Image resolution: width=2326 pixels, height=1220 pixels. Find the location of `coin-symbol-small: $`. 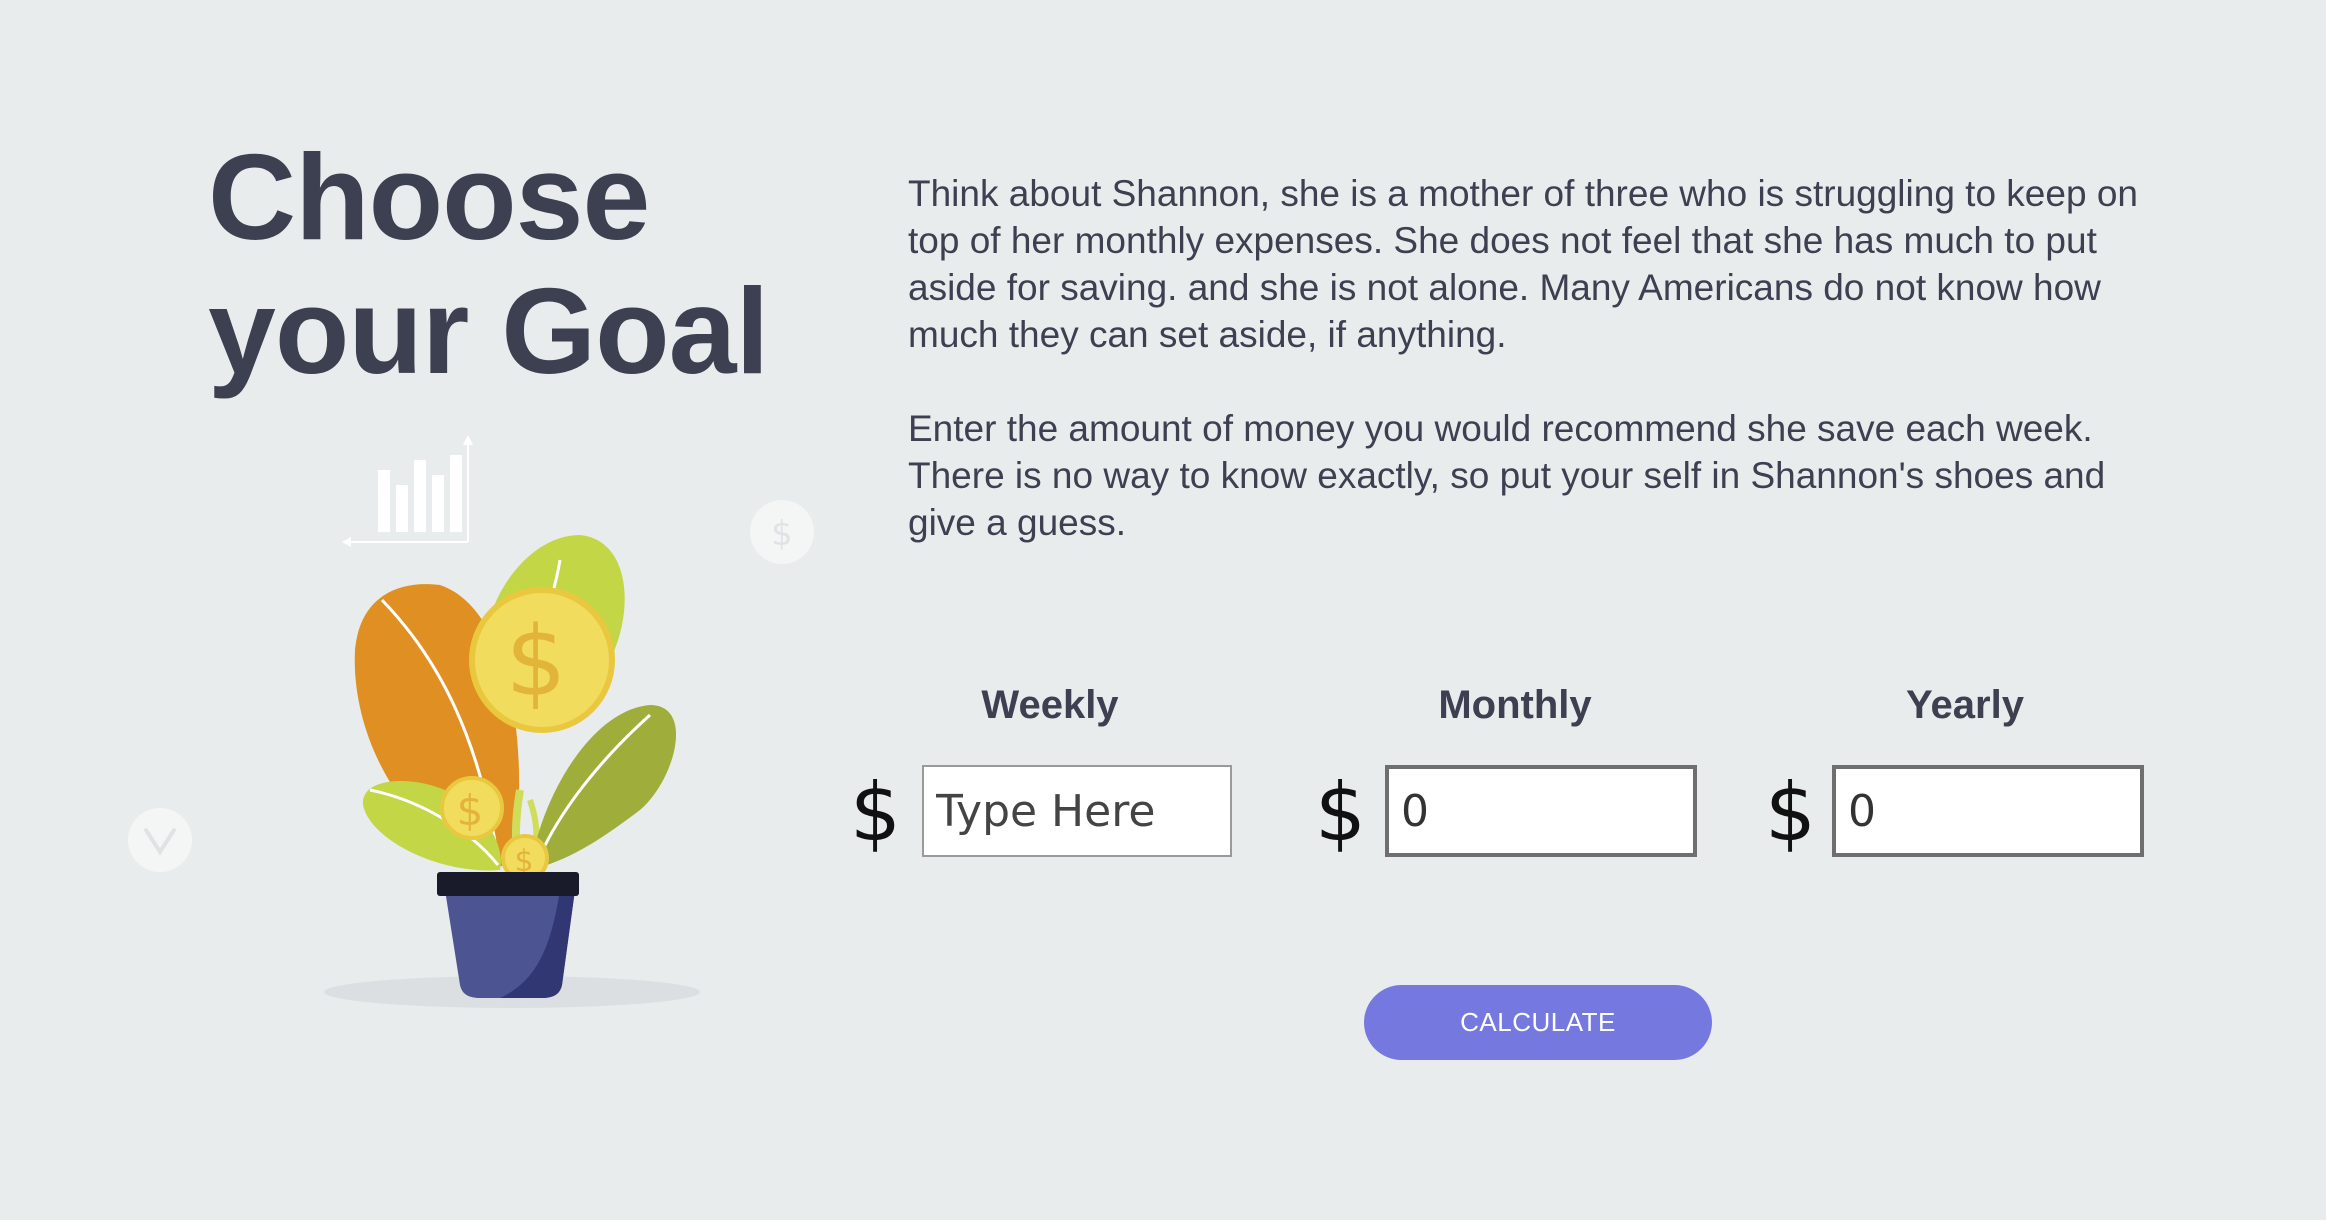

coin-symbol-small: $ is located at coordinates (782, 534).